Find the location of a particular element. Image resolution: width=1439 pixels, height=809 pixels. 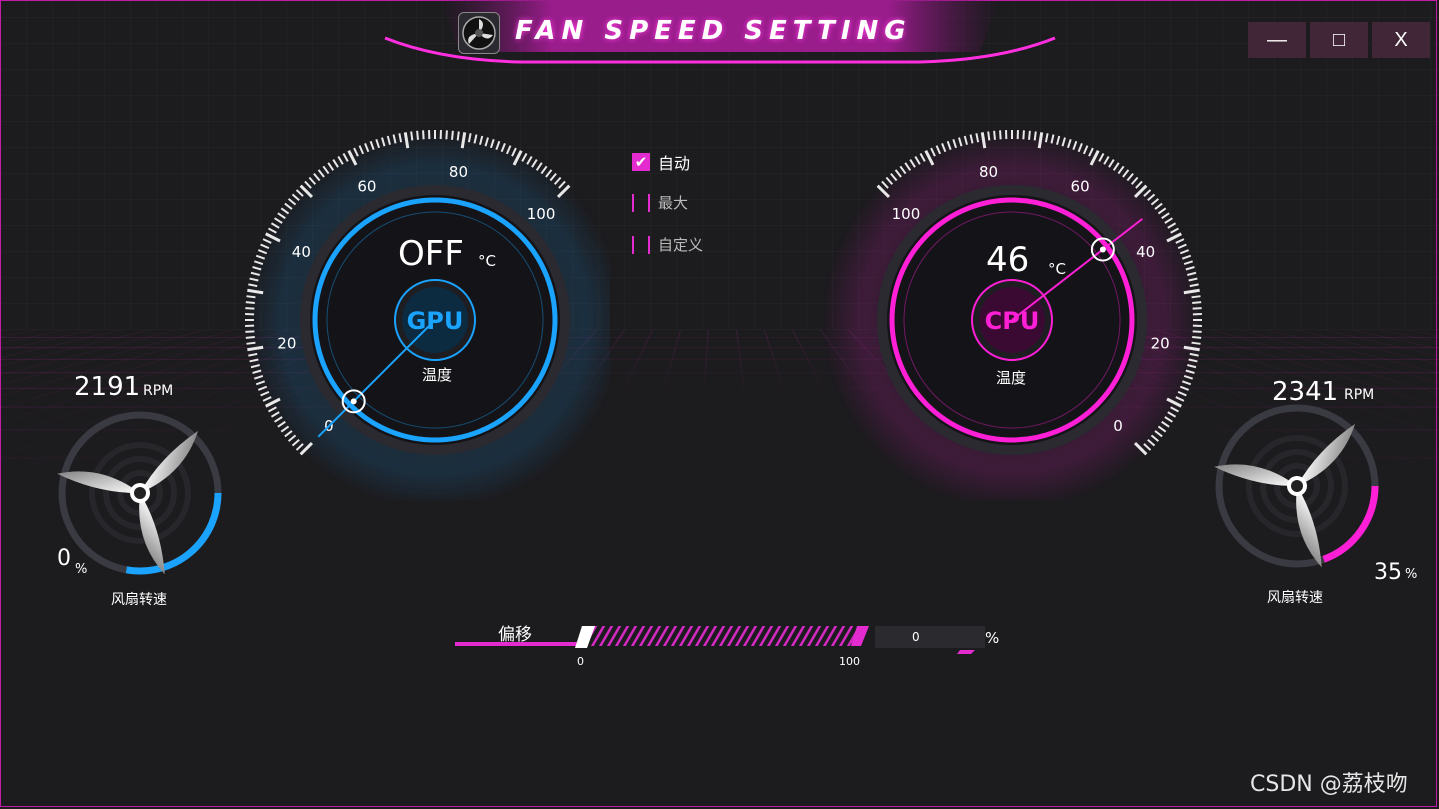

cpu-fan-dial is located at coordinates (1296, 486).